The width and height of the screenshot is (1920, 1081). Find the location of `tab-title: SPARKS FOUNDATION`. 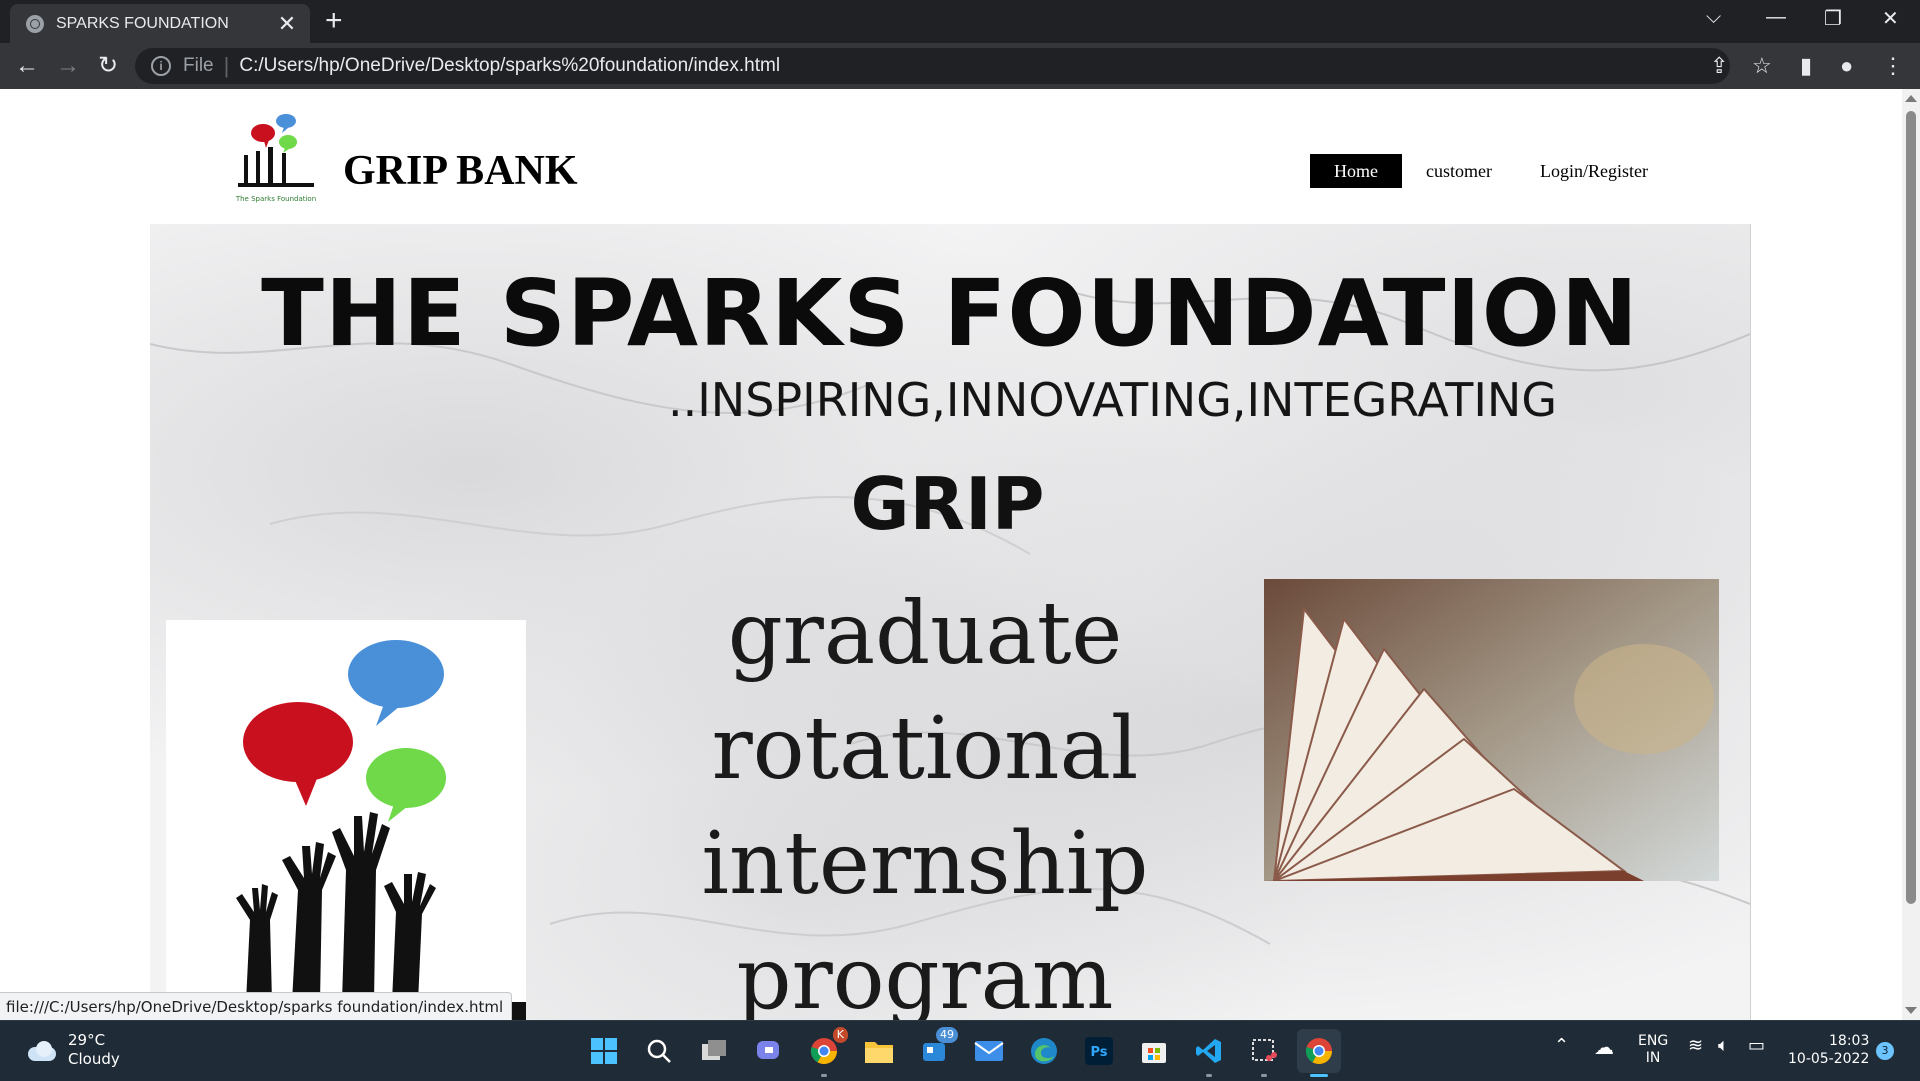

tab-title: SPARKS FOUNDATION is located at coordinates (142, 23).